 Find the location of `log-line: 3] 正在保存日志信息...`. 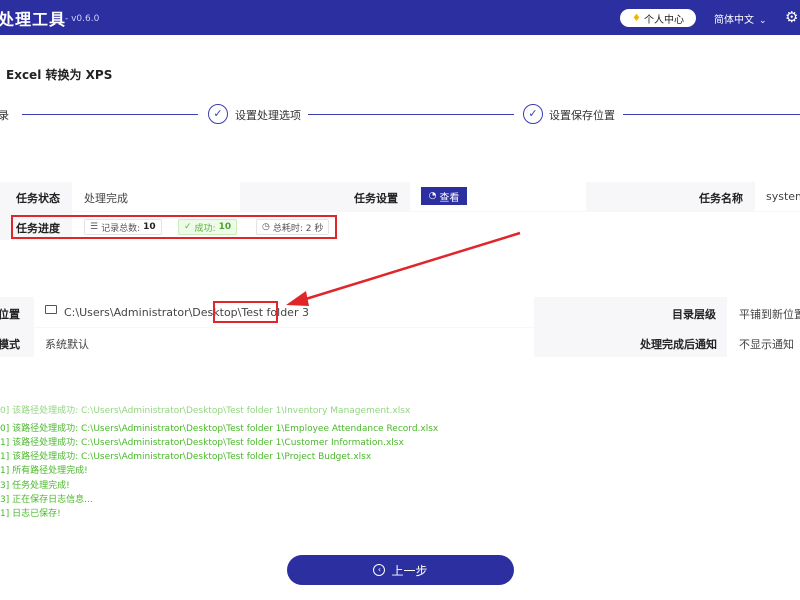

log-line: 3] 正在保存日志信息... is located at coordinates (46, 500).